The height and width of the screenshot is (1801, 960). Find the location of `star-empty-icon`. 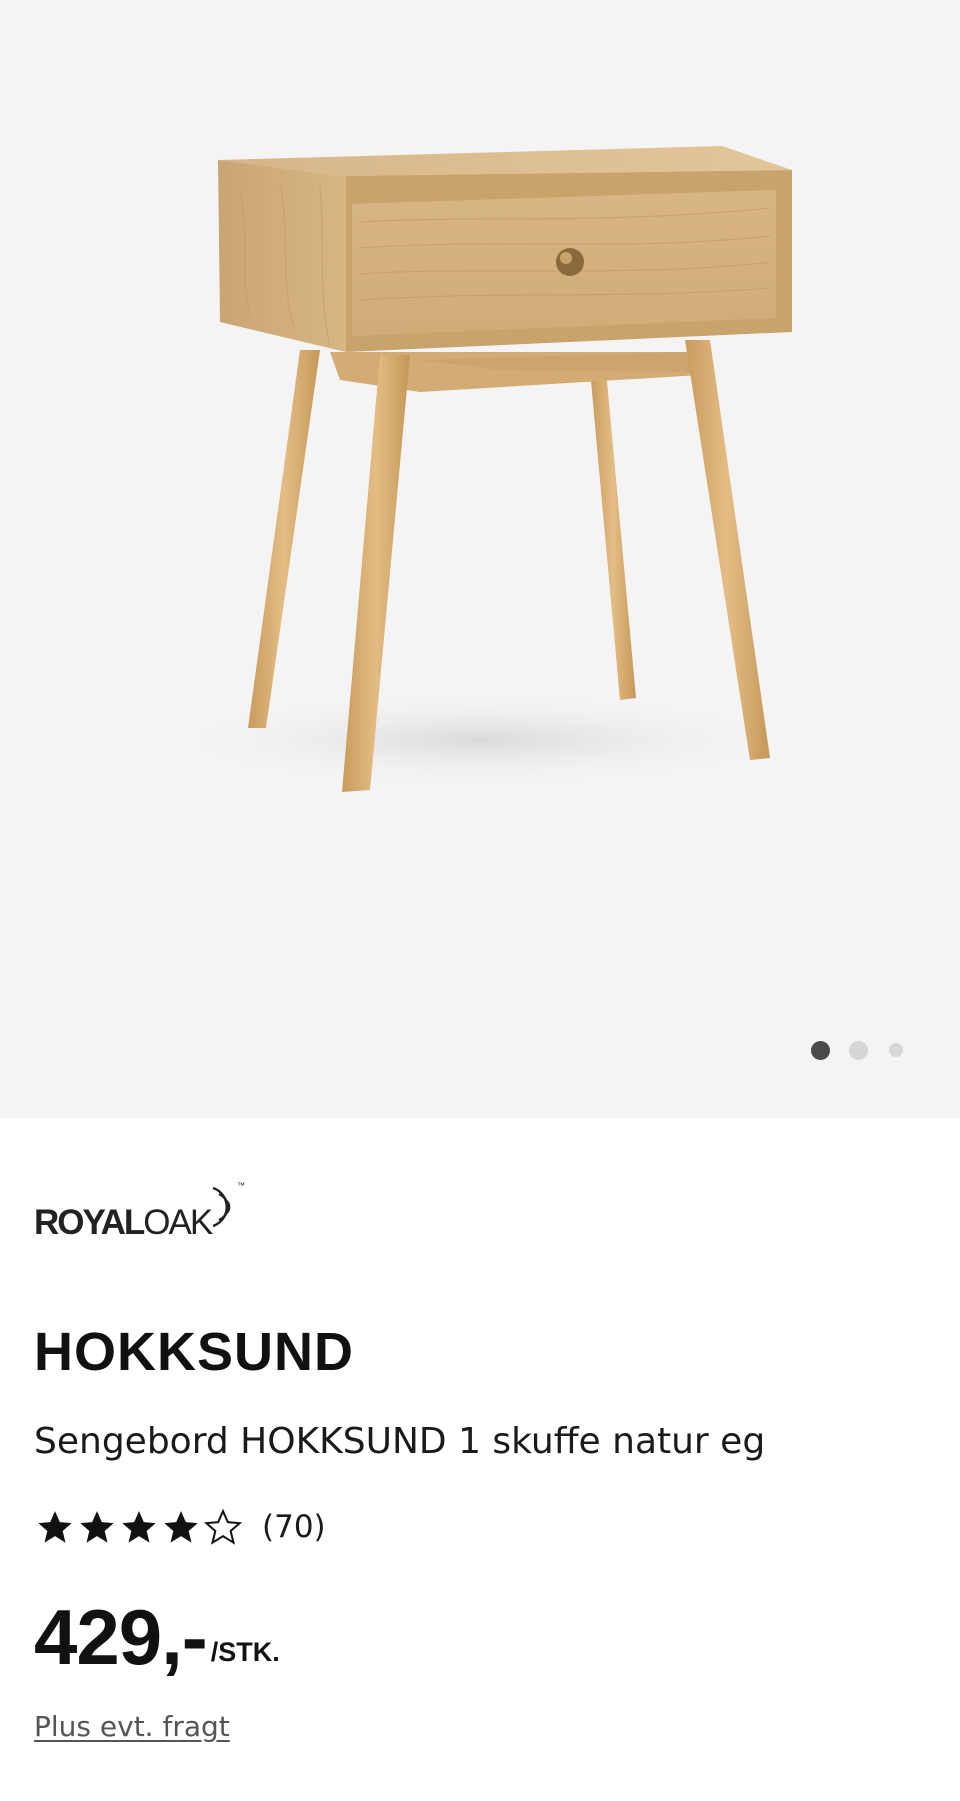

star-empty-icon is located at coordinates (223, 1526).